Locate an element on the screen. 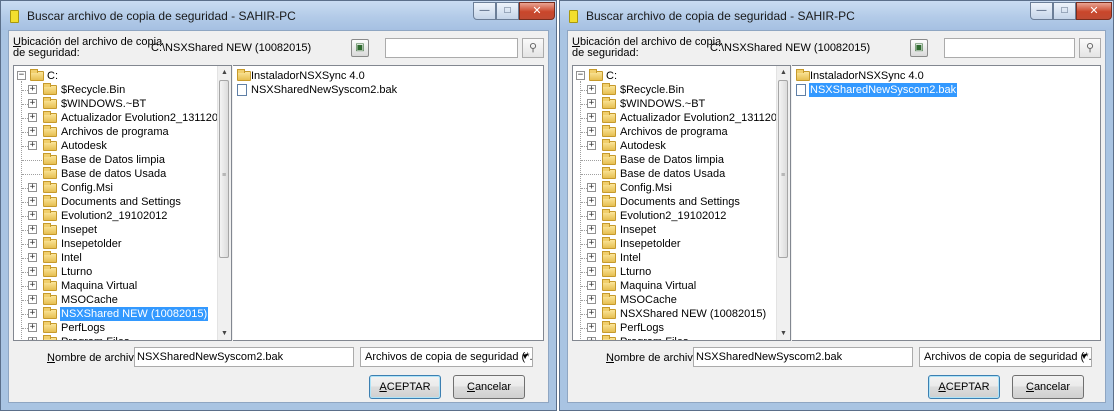  tree-node-label: Base de Datos limpia is located at coordinates (113, 160).